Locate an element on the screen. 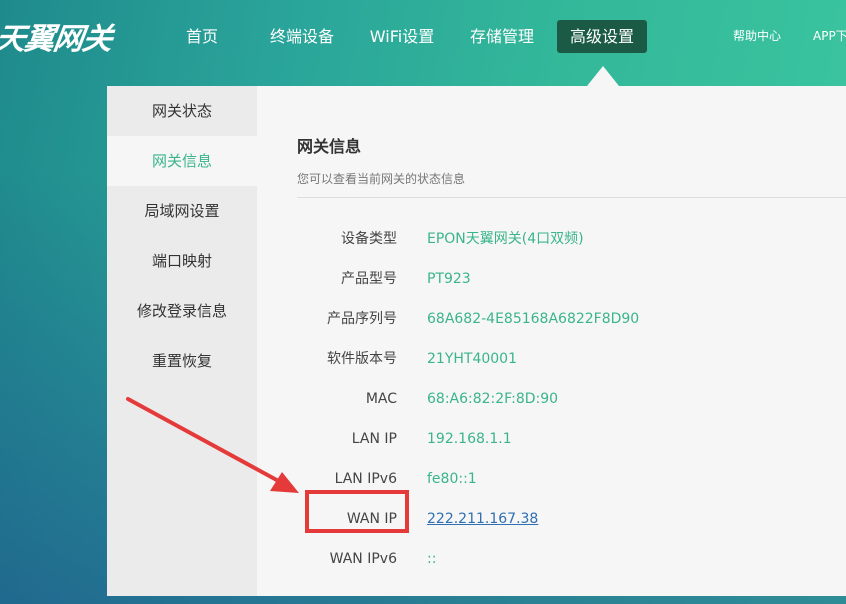  info-row: 产品序列号 68A682-4E85168A6822F8D90 is located at coordinates (571, 319).